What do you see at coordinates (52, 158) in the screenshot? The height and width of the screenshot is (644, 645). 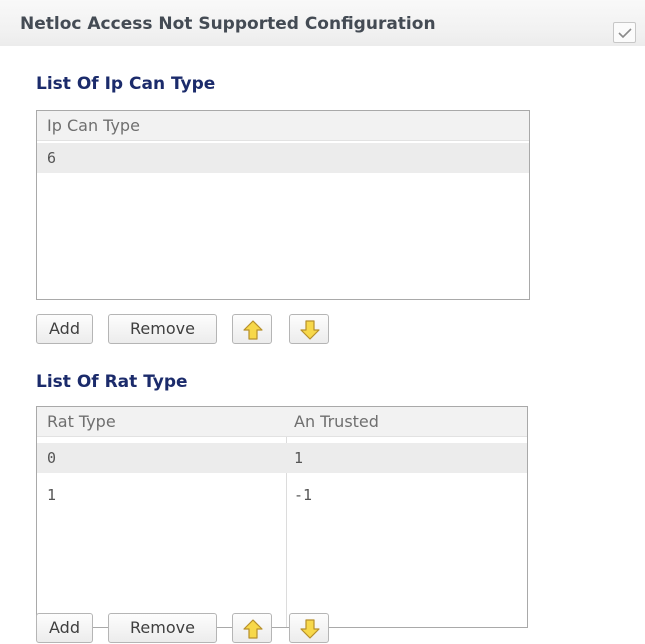 I see `cell-ip-can-type: 6` at bounding box center [52, 158].